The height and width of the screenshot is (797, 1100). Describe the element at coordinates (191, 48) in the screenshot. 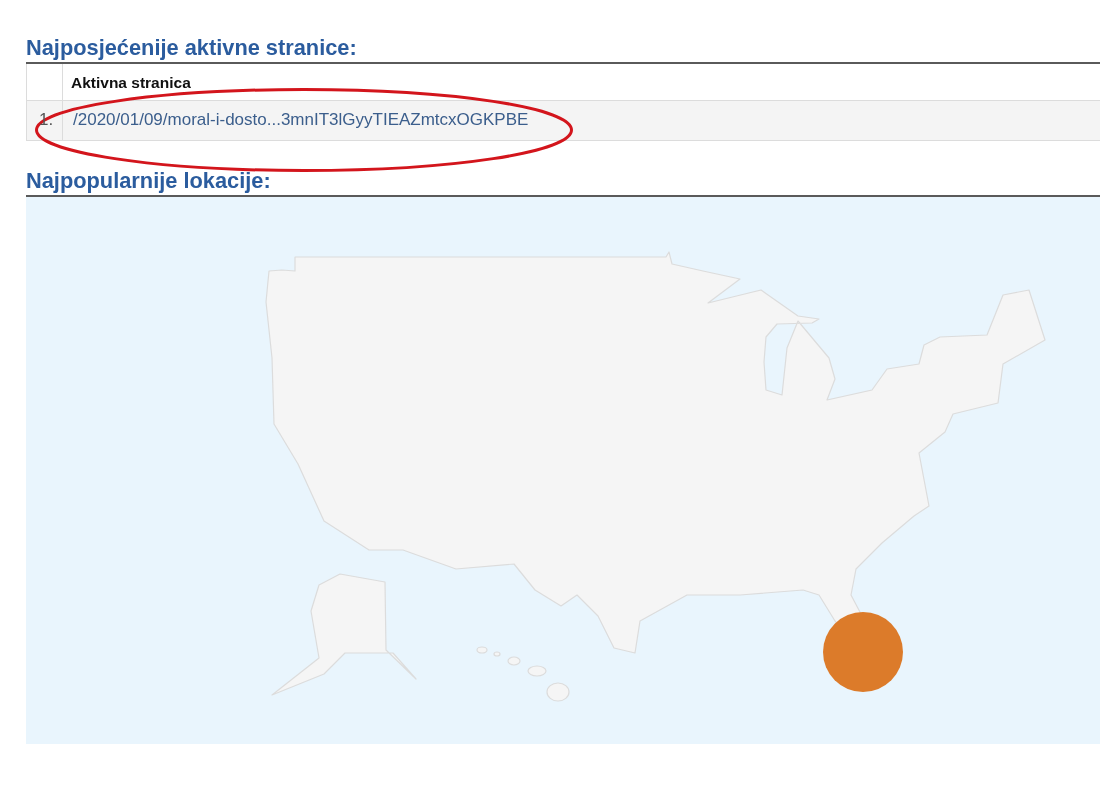

I see `section-heading: Najposjećenije aktivne stranice:` at that location.